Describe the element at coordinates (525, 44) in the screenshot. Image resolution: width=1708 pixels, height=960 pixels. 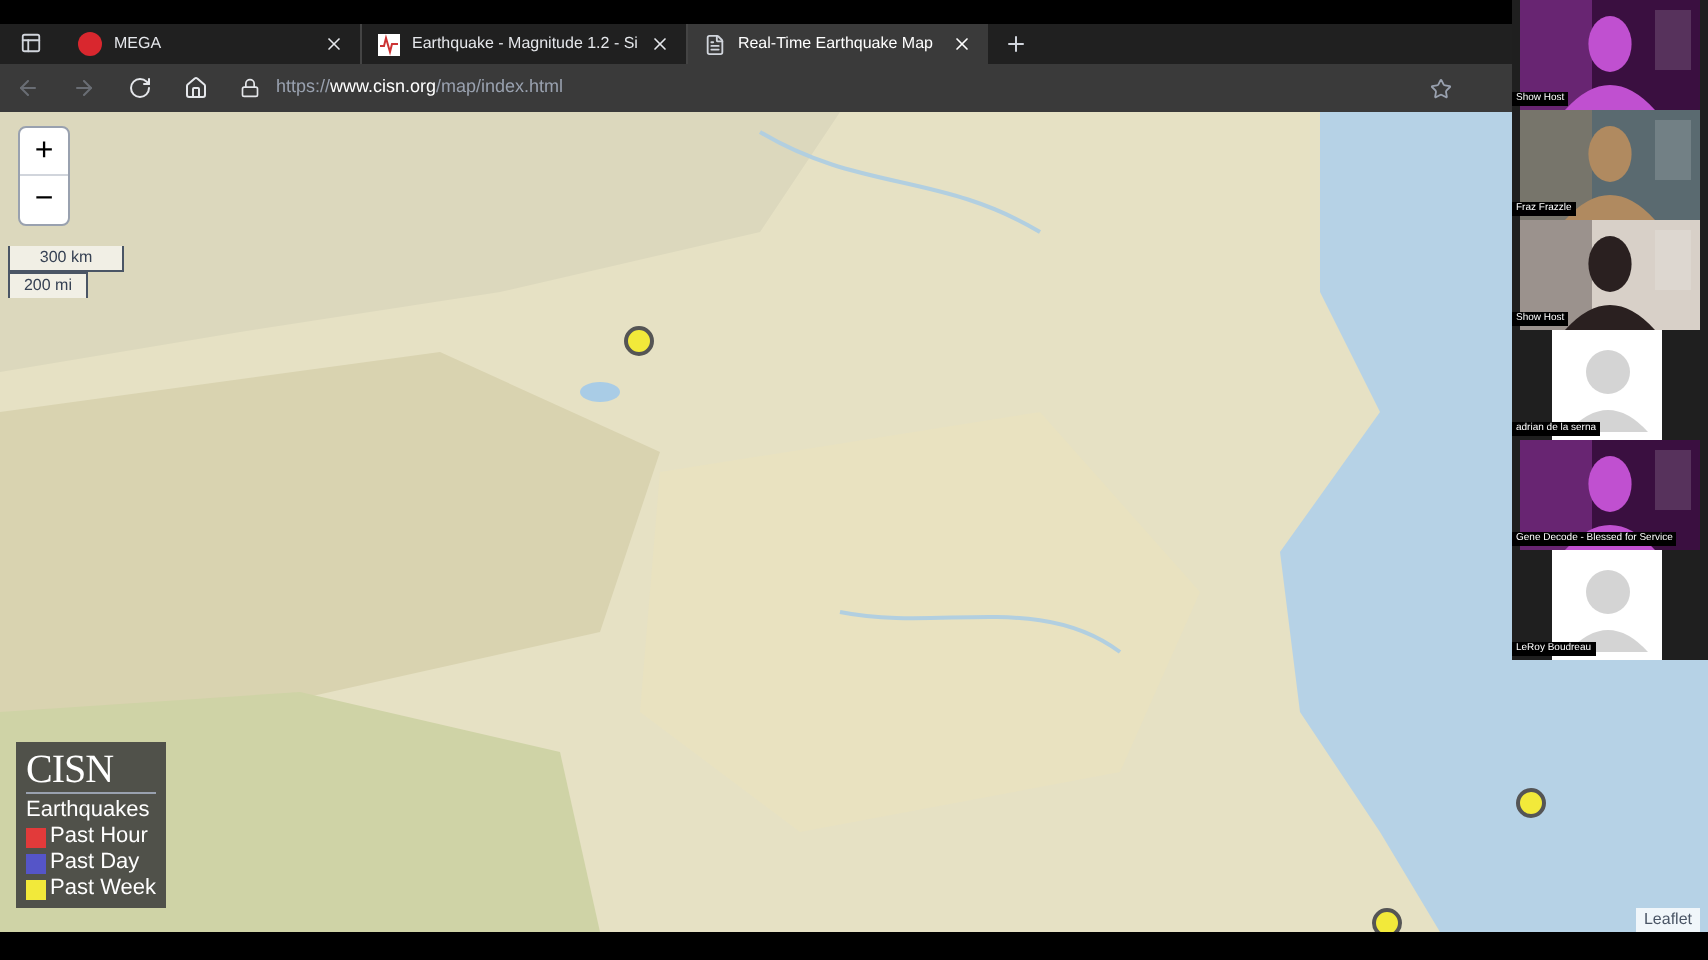
I see `tab-title: Earthquake - Magnitude 1.2 - Si` at that location.